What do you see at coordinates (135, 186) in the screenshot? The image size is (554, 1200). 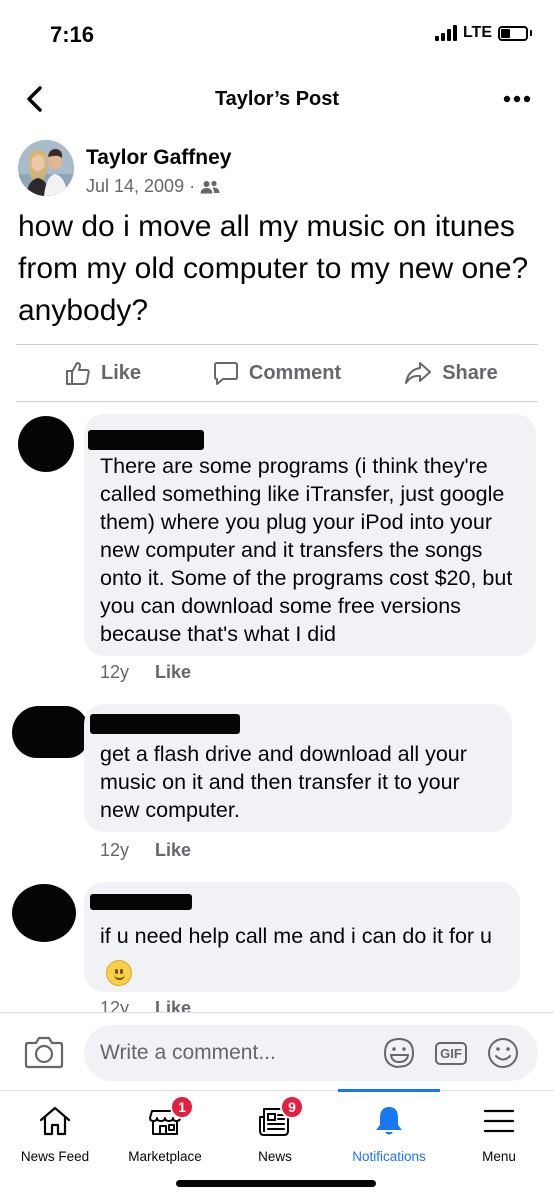 I see `post-date: Jul 14, 2009` at bounding box center [135, 186].